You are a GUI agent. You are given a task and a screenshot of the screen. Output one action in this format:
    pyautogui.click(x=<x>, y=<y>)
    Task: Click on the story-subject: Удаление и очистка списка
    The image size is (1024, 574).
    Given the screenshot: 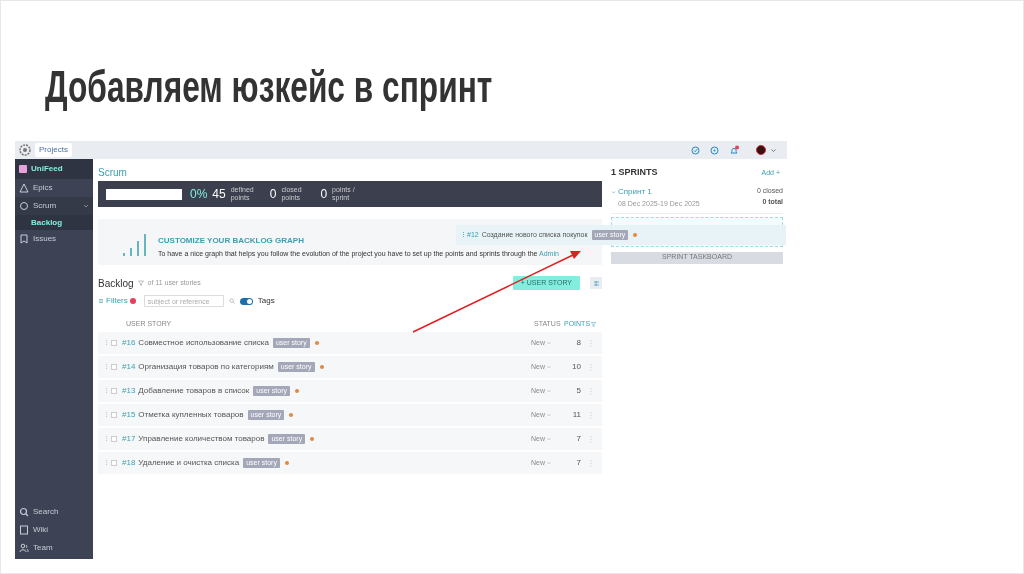 What is the action you would take?
    pyautogui.click(x=189, y=463)
    